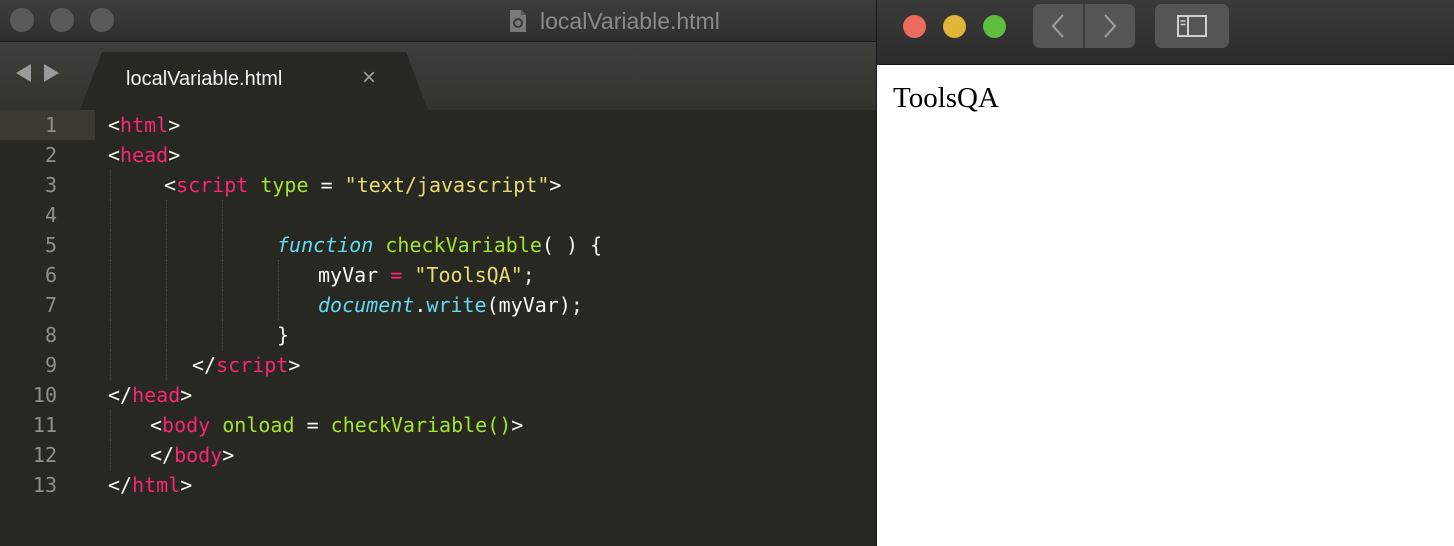 This screenshot has width=1454, height=546. What do you see at coordinates (50, 185) in the screenshot?
I see `line-number: 3` at bounding box center [50, 185].